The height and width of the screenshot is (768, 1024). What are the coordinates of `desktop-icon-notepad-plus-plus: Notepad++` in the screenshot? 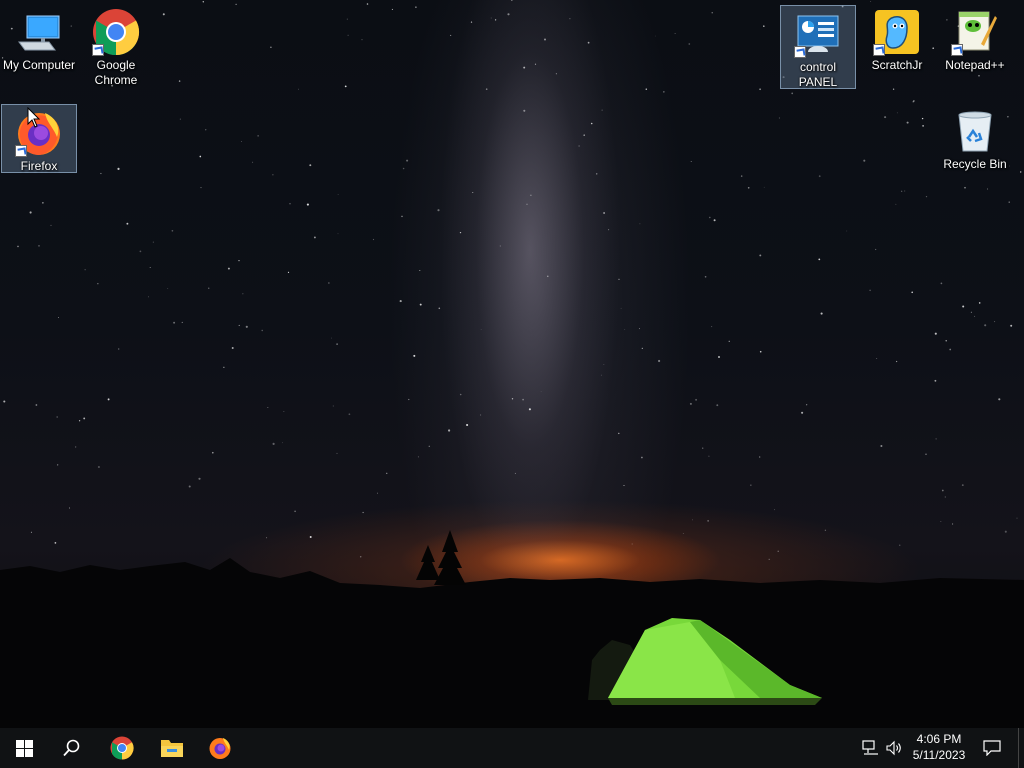 It's located at (975, 38).